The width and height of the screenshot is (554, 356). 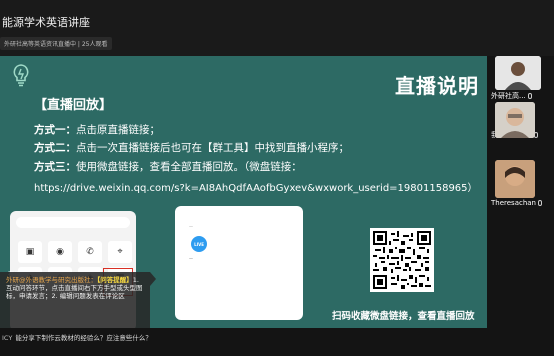 What do you see at coordinates (60, 252) in the screenshot?
I see `camera-icon: ◉` at bounding box center [60, 252].